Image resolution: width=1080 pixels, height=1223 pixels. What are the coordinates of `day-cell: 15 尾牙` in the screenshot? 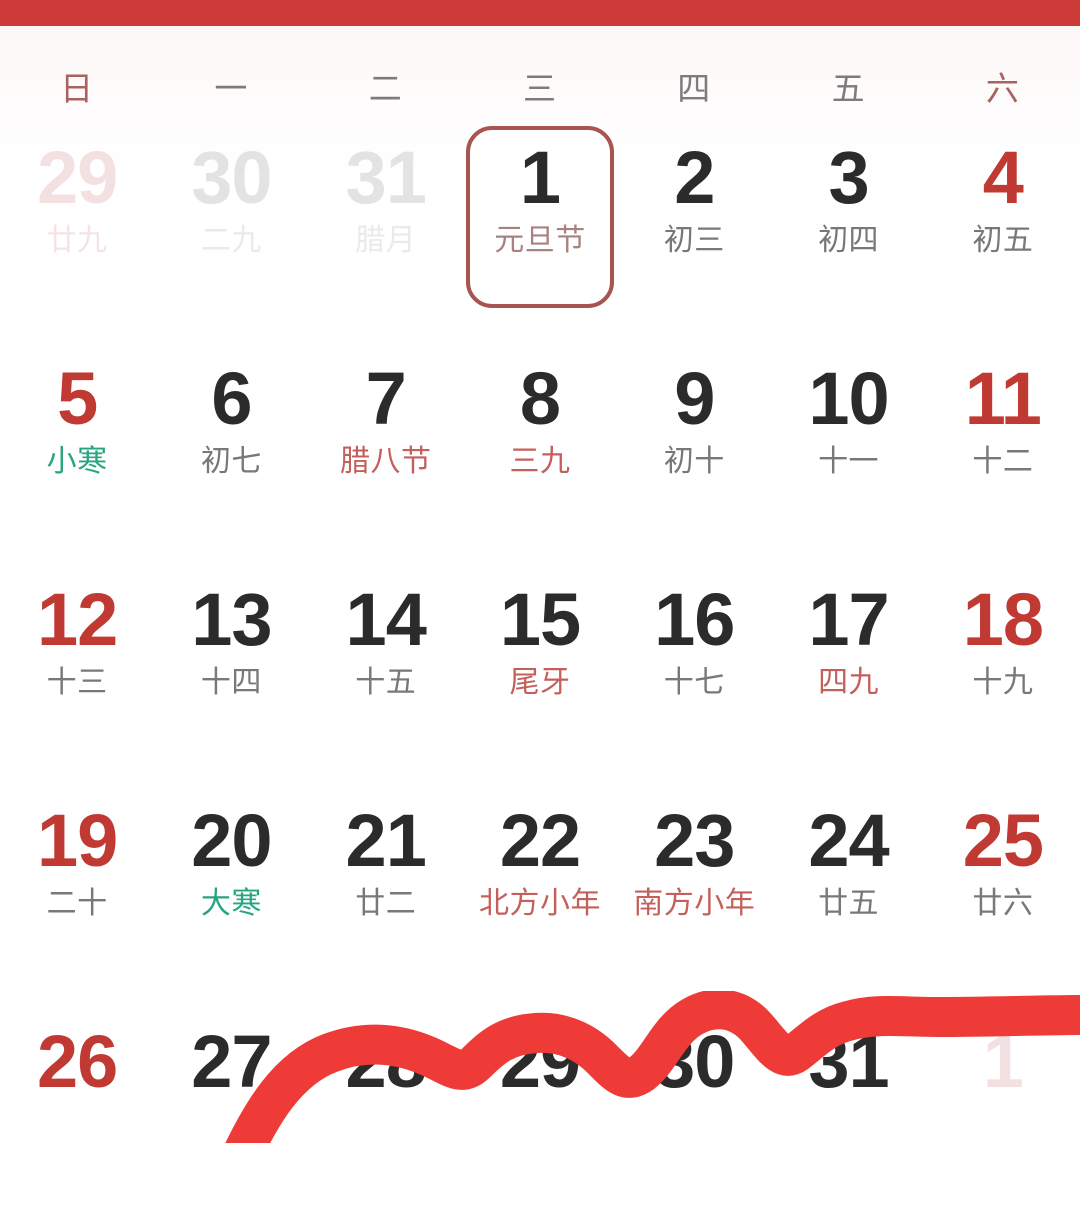 It's located at (540, 670).